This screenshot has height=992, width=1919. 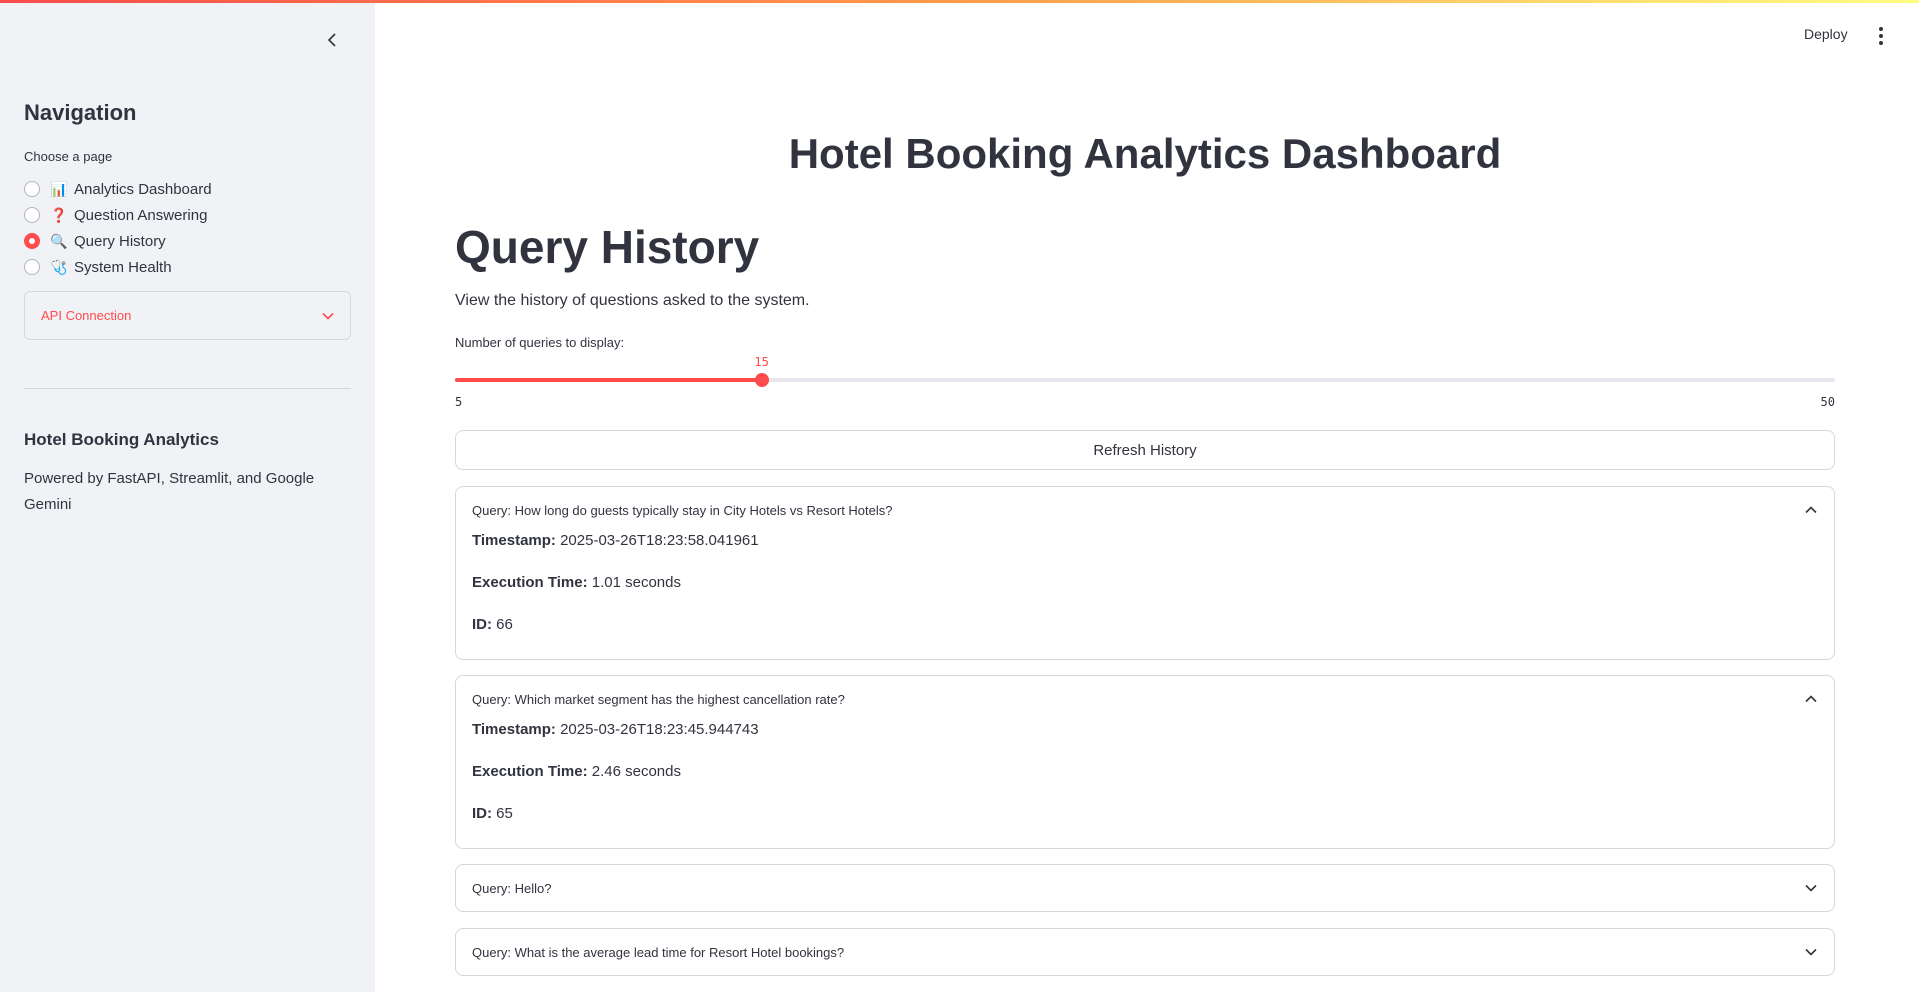 I want to click on collapse-sidebar-button, so click(x=332, y=40).